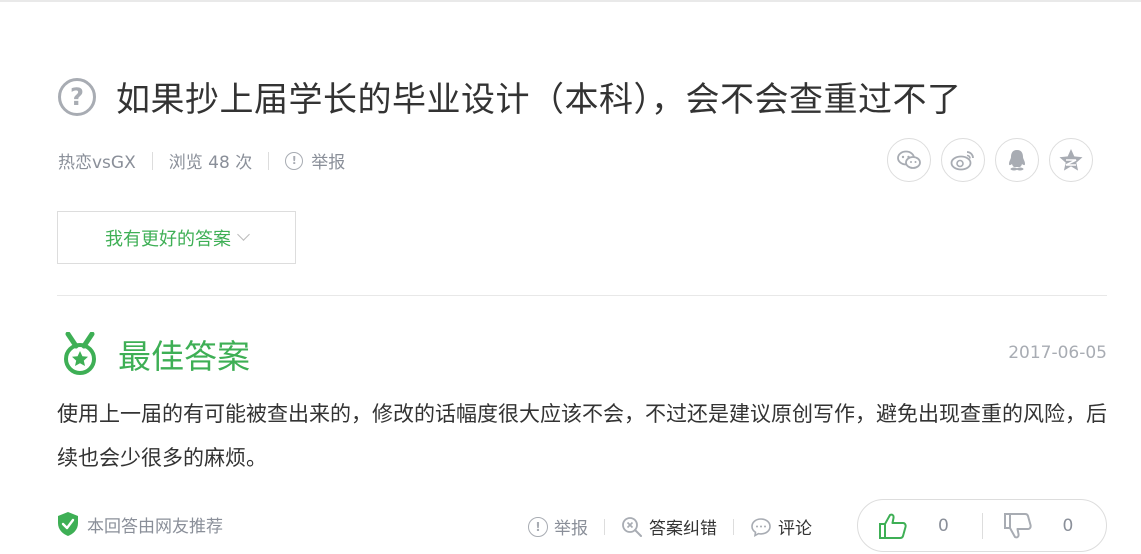 This screenshot has height=554, width=1141. I want to click on magnifier-x-icon, so click(632, 526).